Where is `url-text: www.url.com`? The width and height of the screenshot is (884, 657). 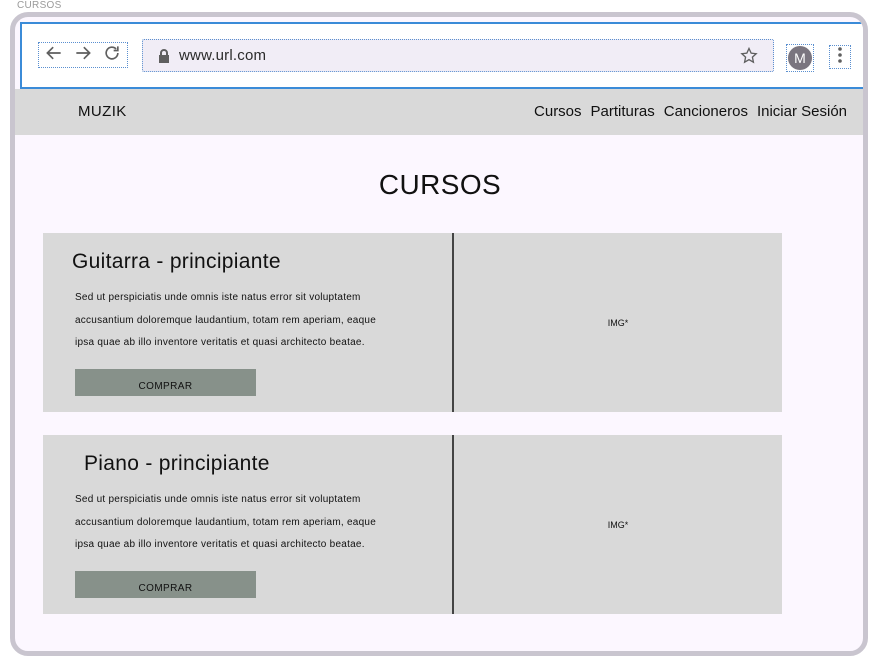 url-text: www.url.com is located at coordinates (222, 55).